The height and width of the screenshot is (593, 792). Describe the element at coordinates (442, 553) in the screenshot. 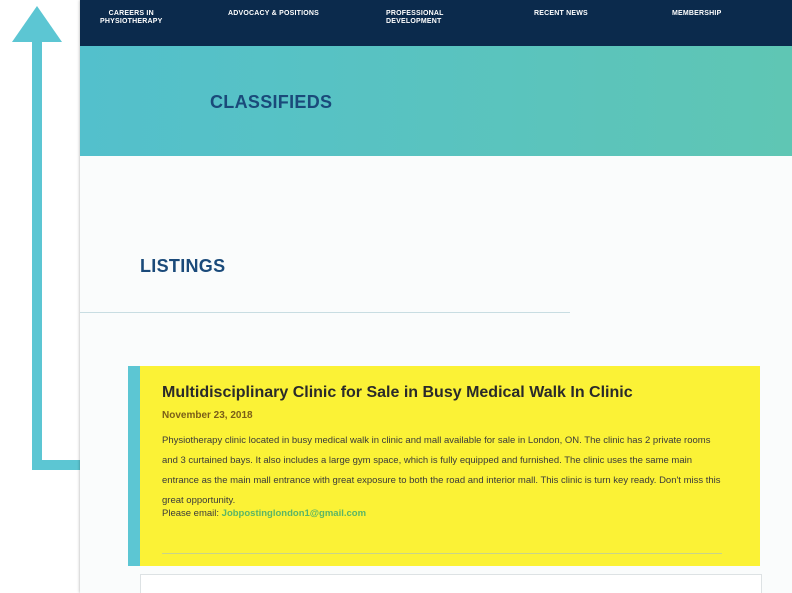

I see `listing-divider` at that location.